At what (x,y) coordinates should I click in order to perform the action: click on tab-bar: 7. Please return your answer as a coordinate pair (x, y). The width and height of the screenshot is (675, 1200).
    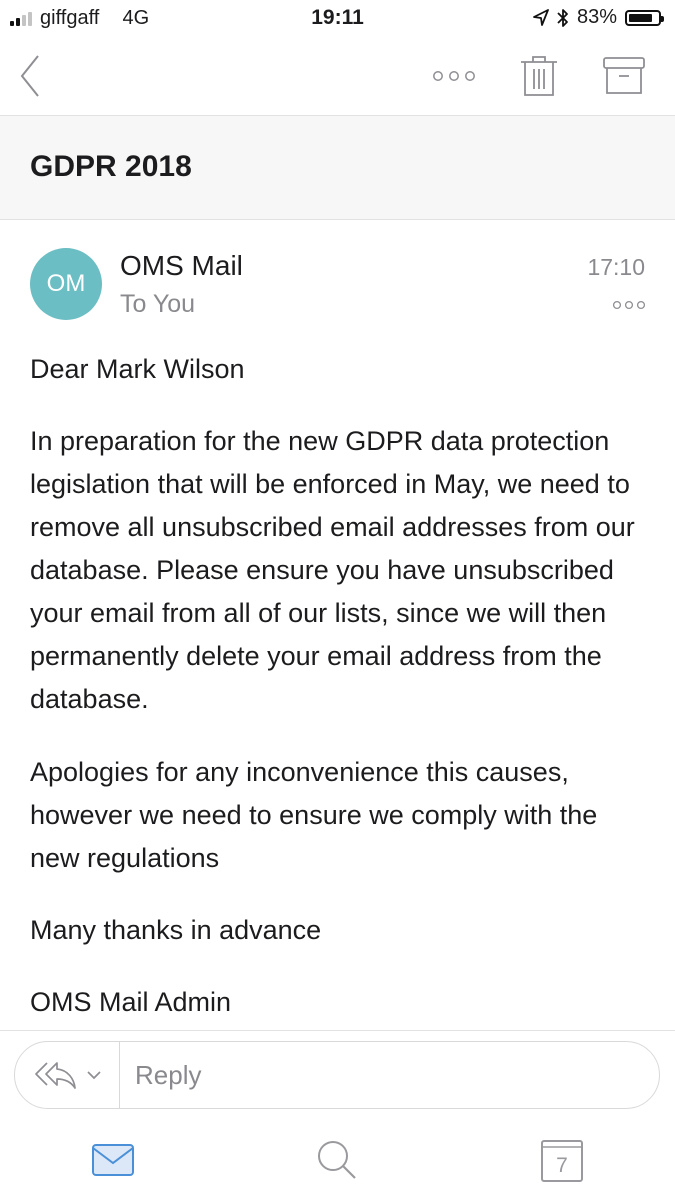
    Looking at the image, I should click on (337, 1160).